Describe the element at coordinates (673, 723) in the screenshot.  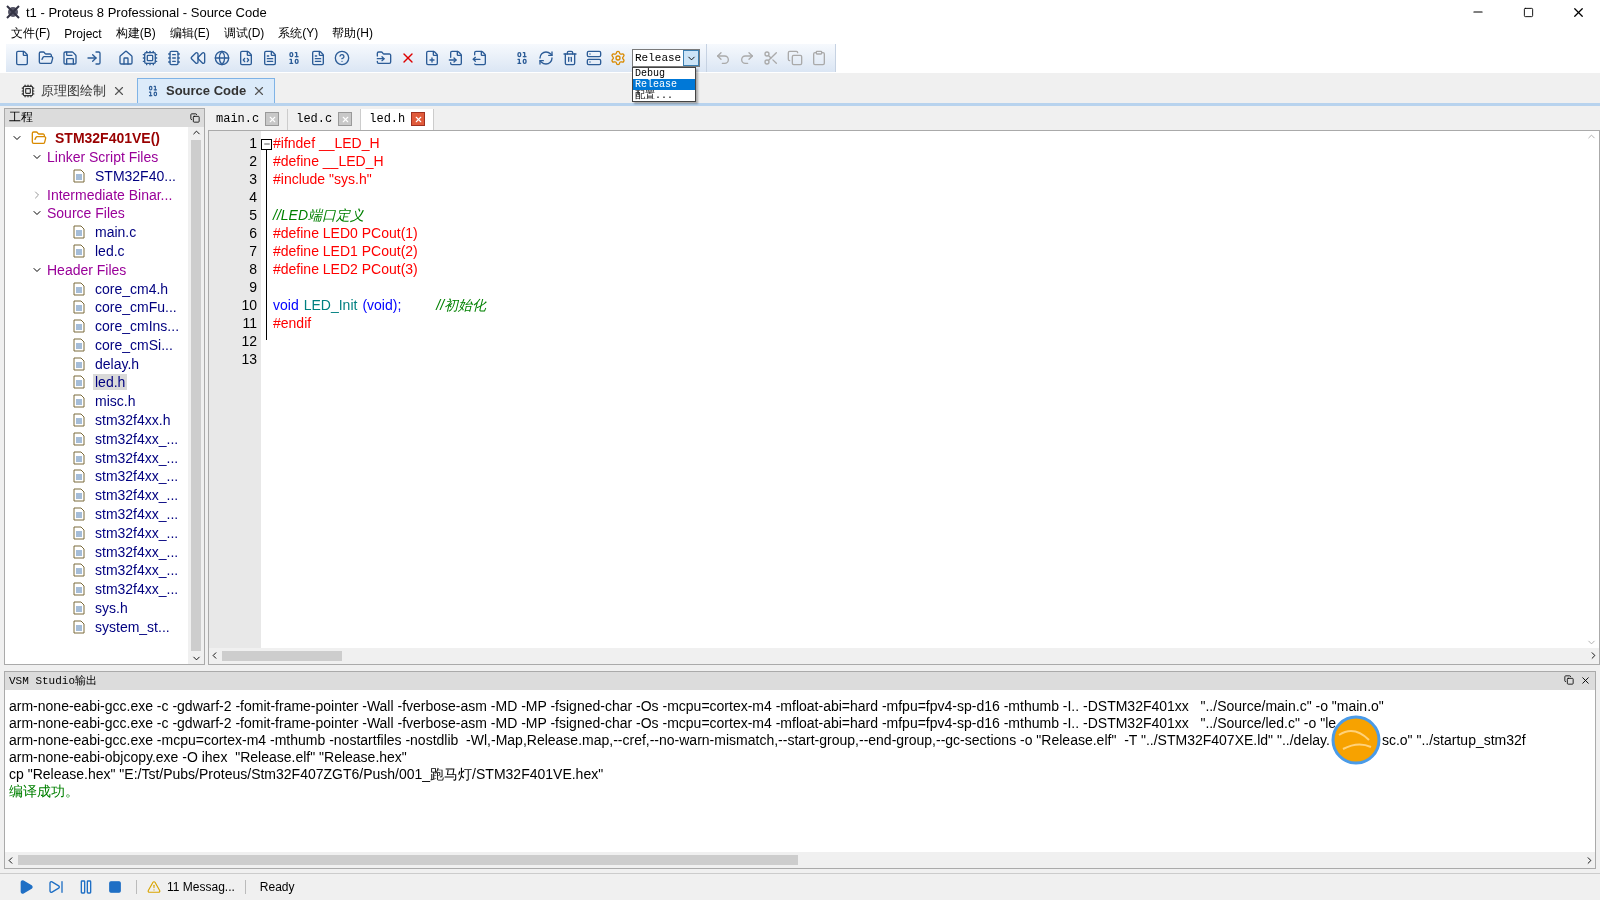
I see `output-line: arm-none-eabi-gcc.exe -c -gdwarf-2 -fomit-frame-pointer -Wall -fverbose-asm -MD -MP -fsigned-char -Os -mcpu=cortex-m4 -mfloat-abi=hard -mfpu=fpv4-sp-d16 -mthumb -I.. -DSTM32F401xx "../Source/led.c" -o "le` at that location.